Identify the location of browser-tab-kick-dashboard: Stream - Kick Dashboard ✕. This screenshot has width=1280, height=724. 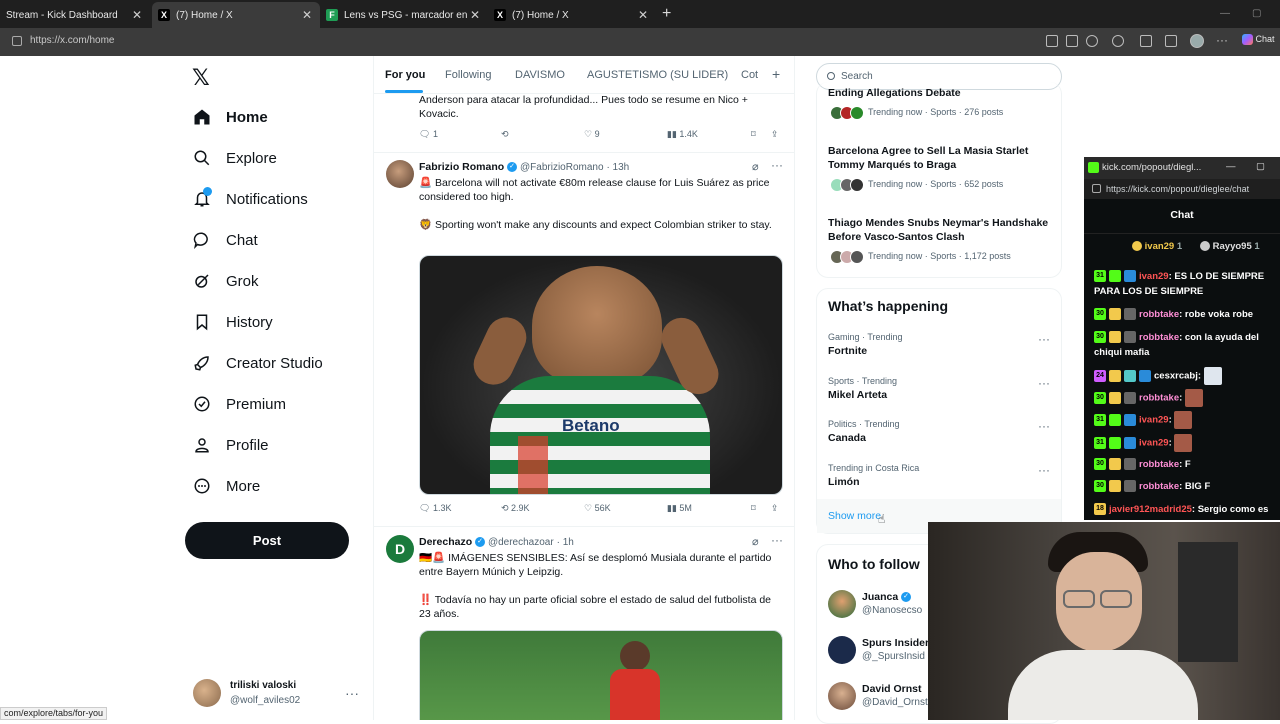
(75, 15).